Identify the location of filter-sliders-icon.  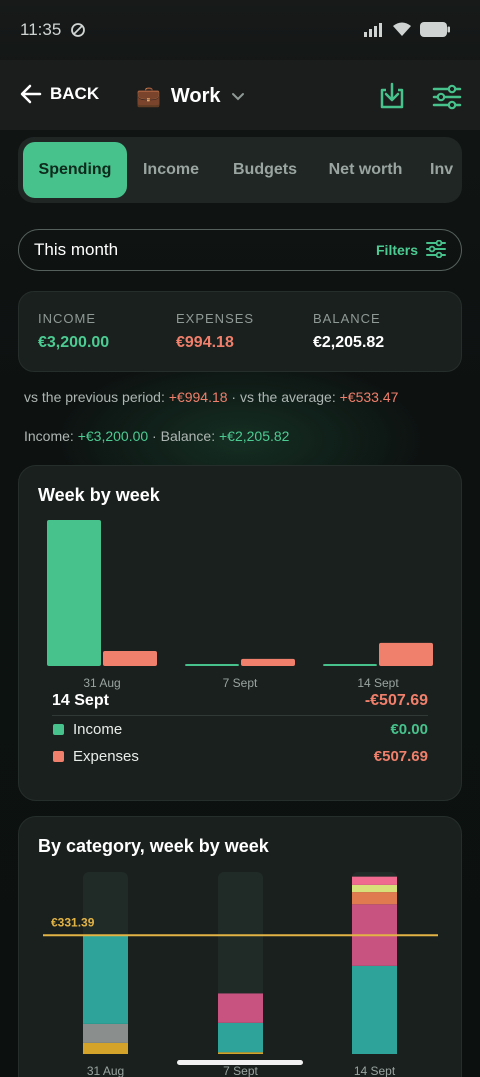
(436, 249).